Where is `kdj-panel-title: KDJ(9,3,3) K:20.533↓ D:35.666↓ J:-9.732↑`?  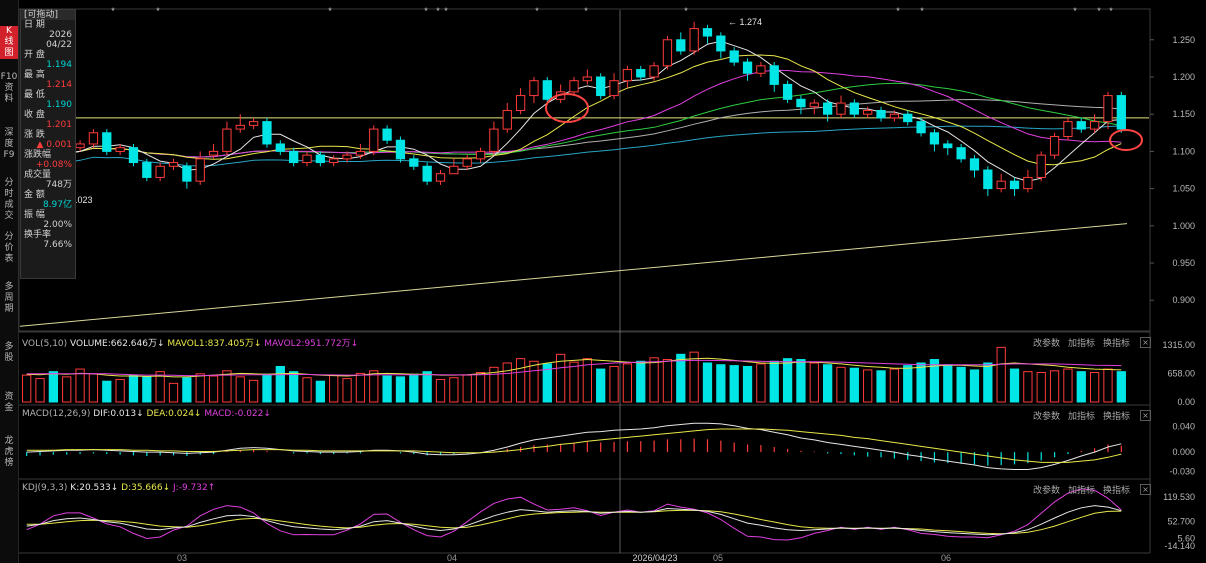 kdj-panel-title: KDJ(9,3,3) K:20.533↓ D:35.666↓ J:-9.732↑ is located at coordinates (118, 488).